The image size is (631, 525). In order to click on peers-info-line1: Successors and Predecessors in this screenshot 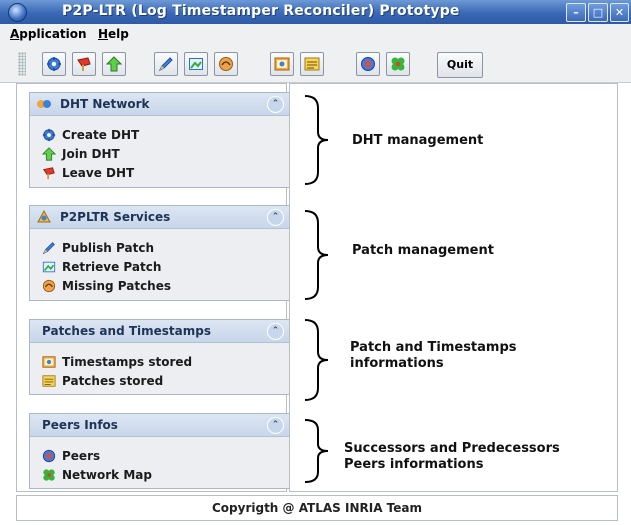, I will do `click(452, 448)`.